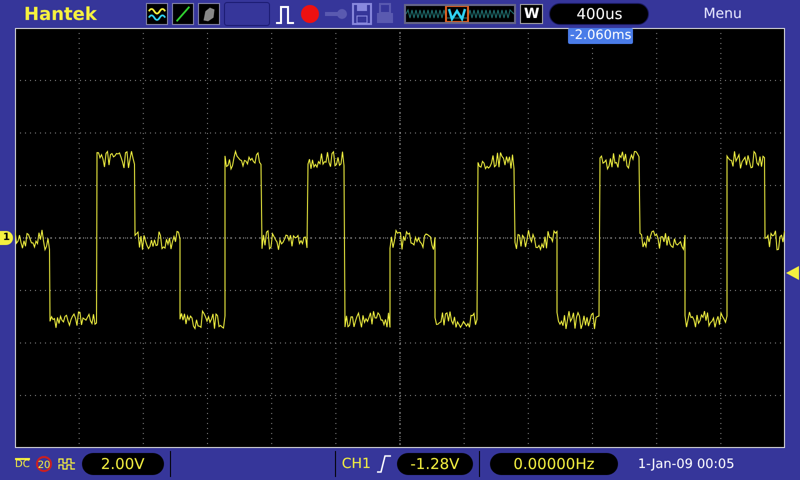 The width and height of the screenshot is (800, 480). I want to click on bandwidth-limit-badge: 20, so click(44, 464).